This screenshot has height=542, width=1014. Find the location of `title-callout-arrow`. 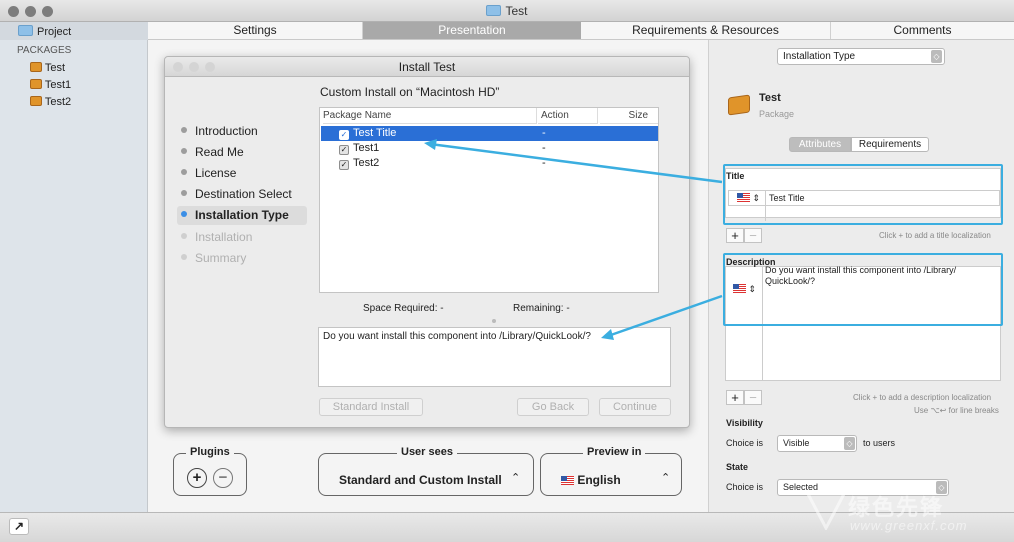

title-callout-arrow is located at coordinates (576, 163).